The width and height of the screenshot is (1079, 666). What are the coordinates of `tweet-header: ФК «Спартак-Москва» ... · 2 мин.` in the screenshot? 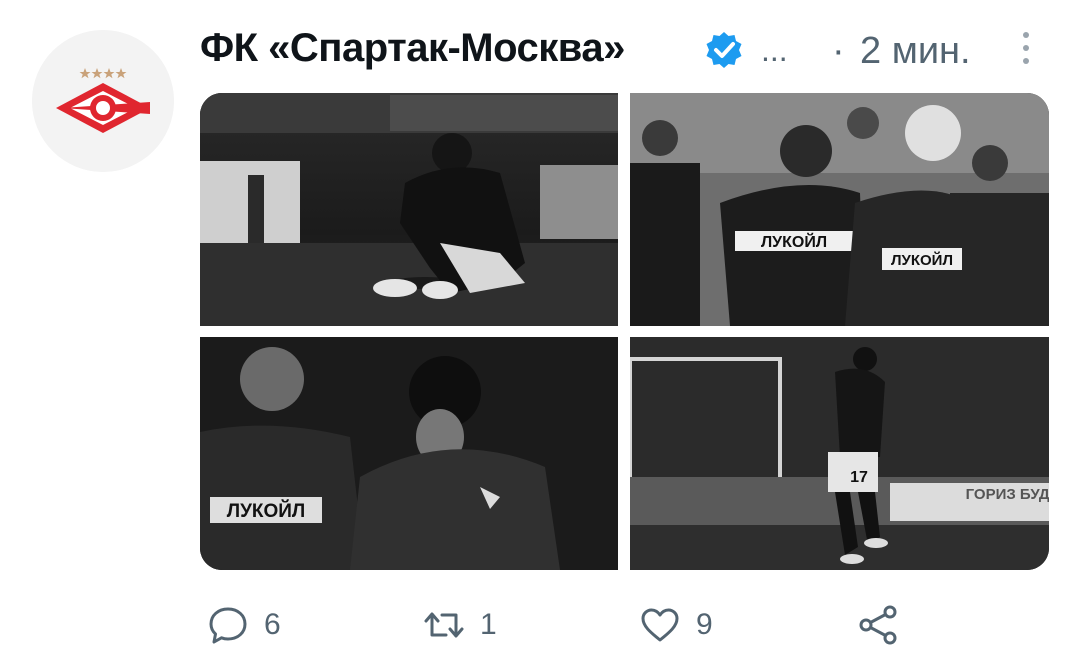 It's located at (625, 50).